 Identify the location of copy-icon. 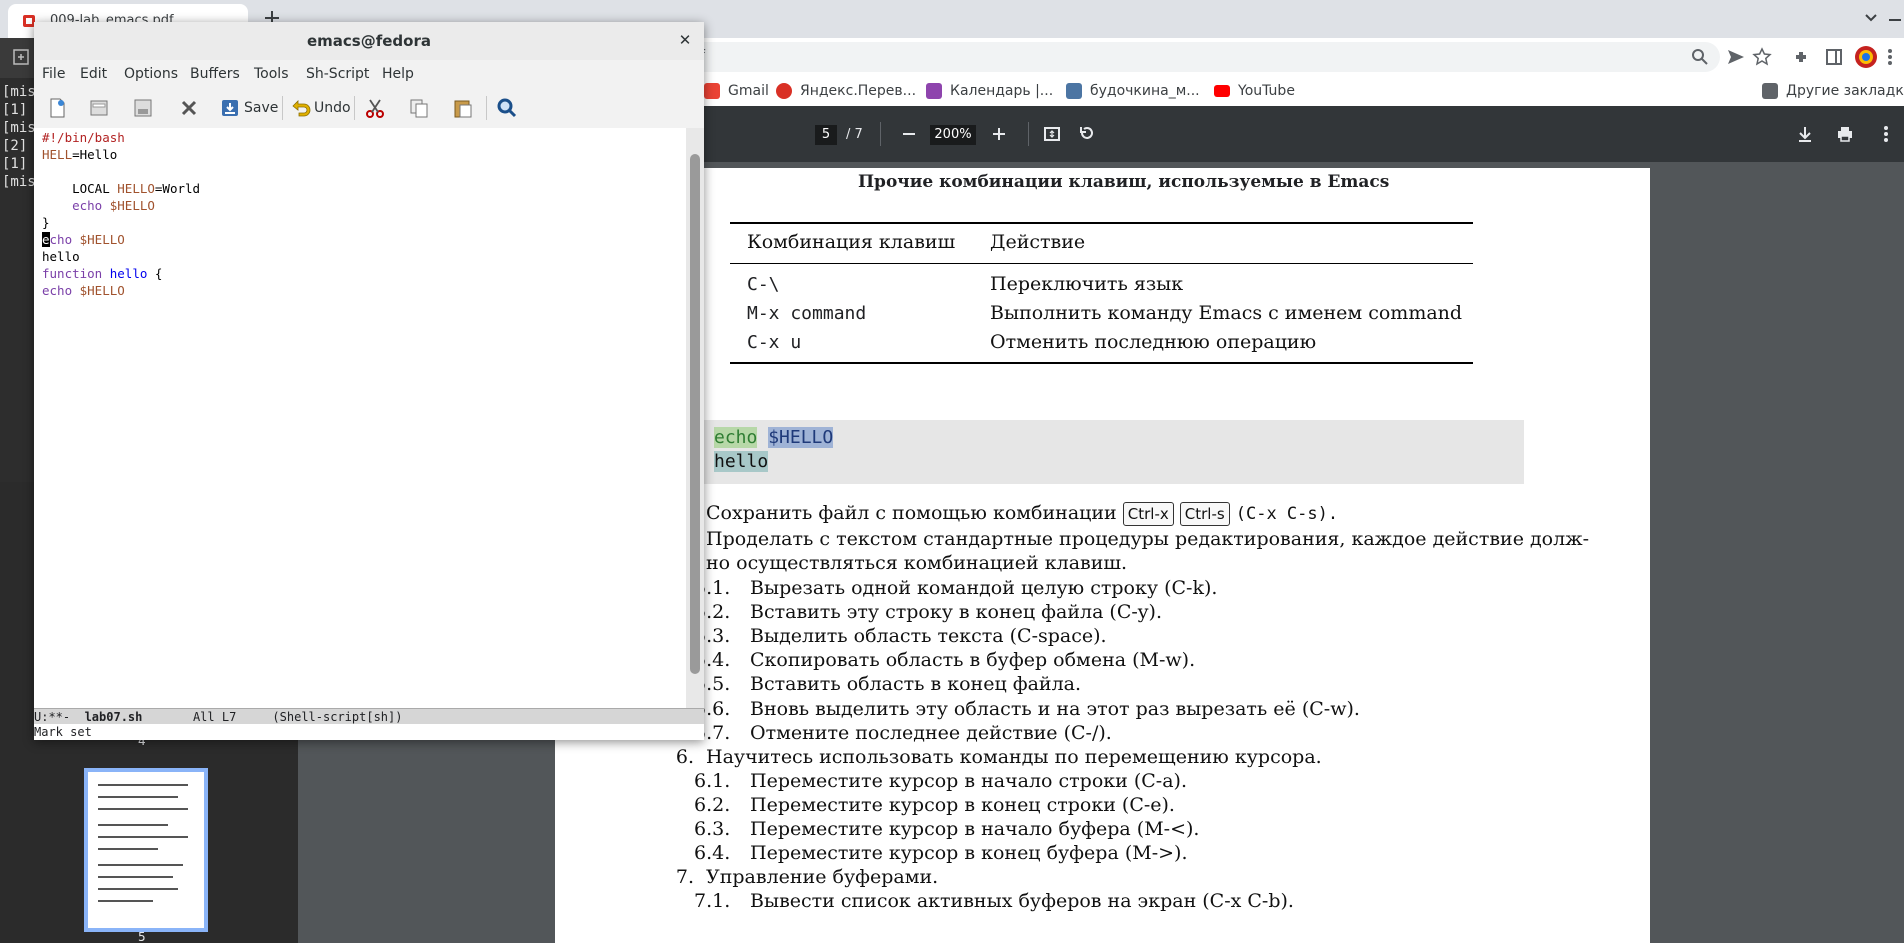
(419, 108).